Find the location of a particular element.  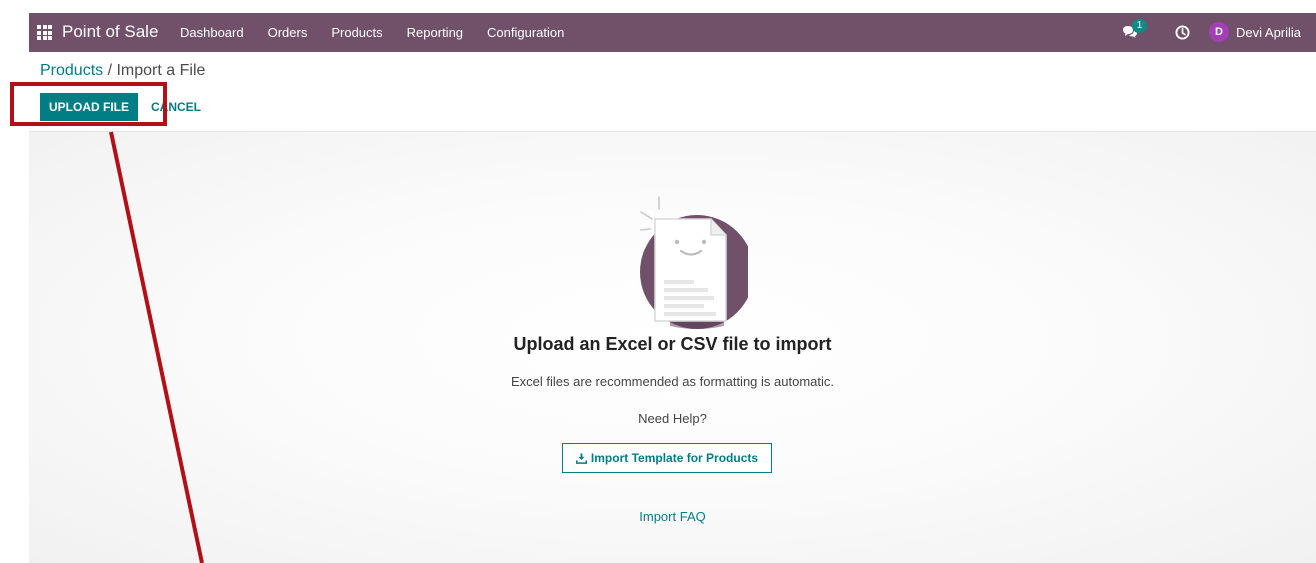

import-faq-link: Import FAQ is located at coordinates (672, 516).